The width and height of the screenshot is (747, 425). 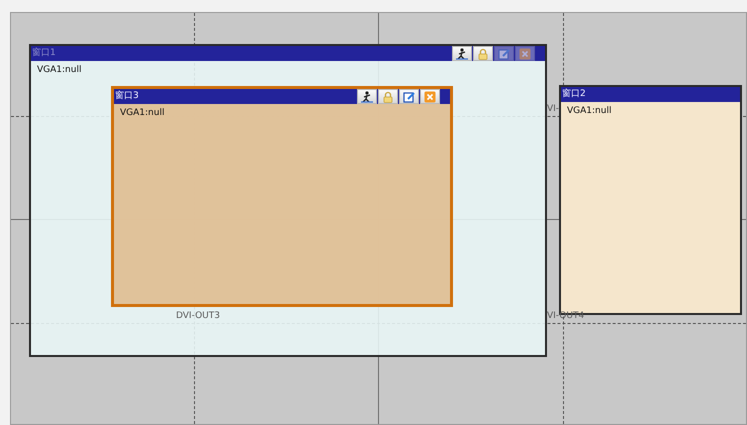 I want to click on window-panel: 窗口2 VGA1:null, so click(x=650, y=200).